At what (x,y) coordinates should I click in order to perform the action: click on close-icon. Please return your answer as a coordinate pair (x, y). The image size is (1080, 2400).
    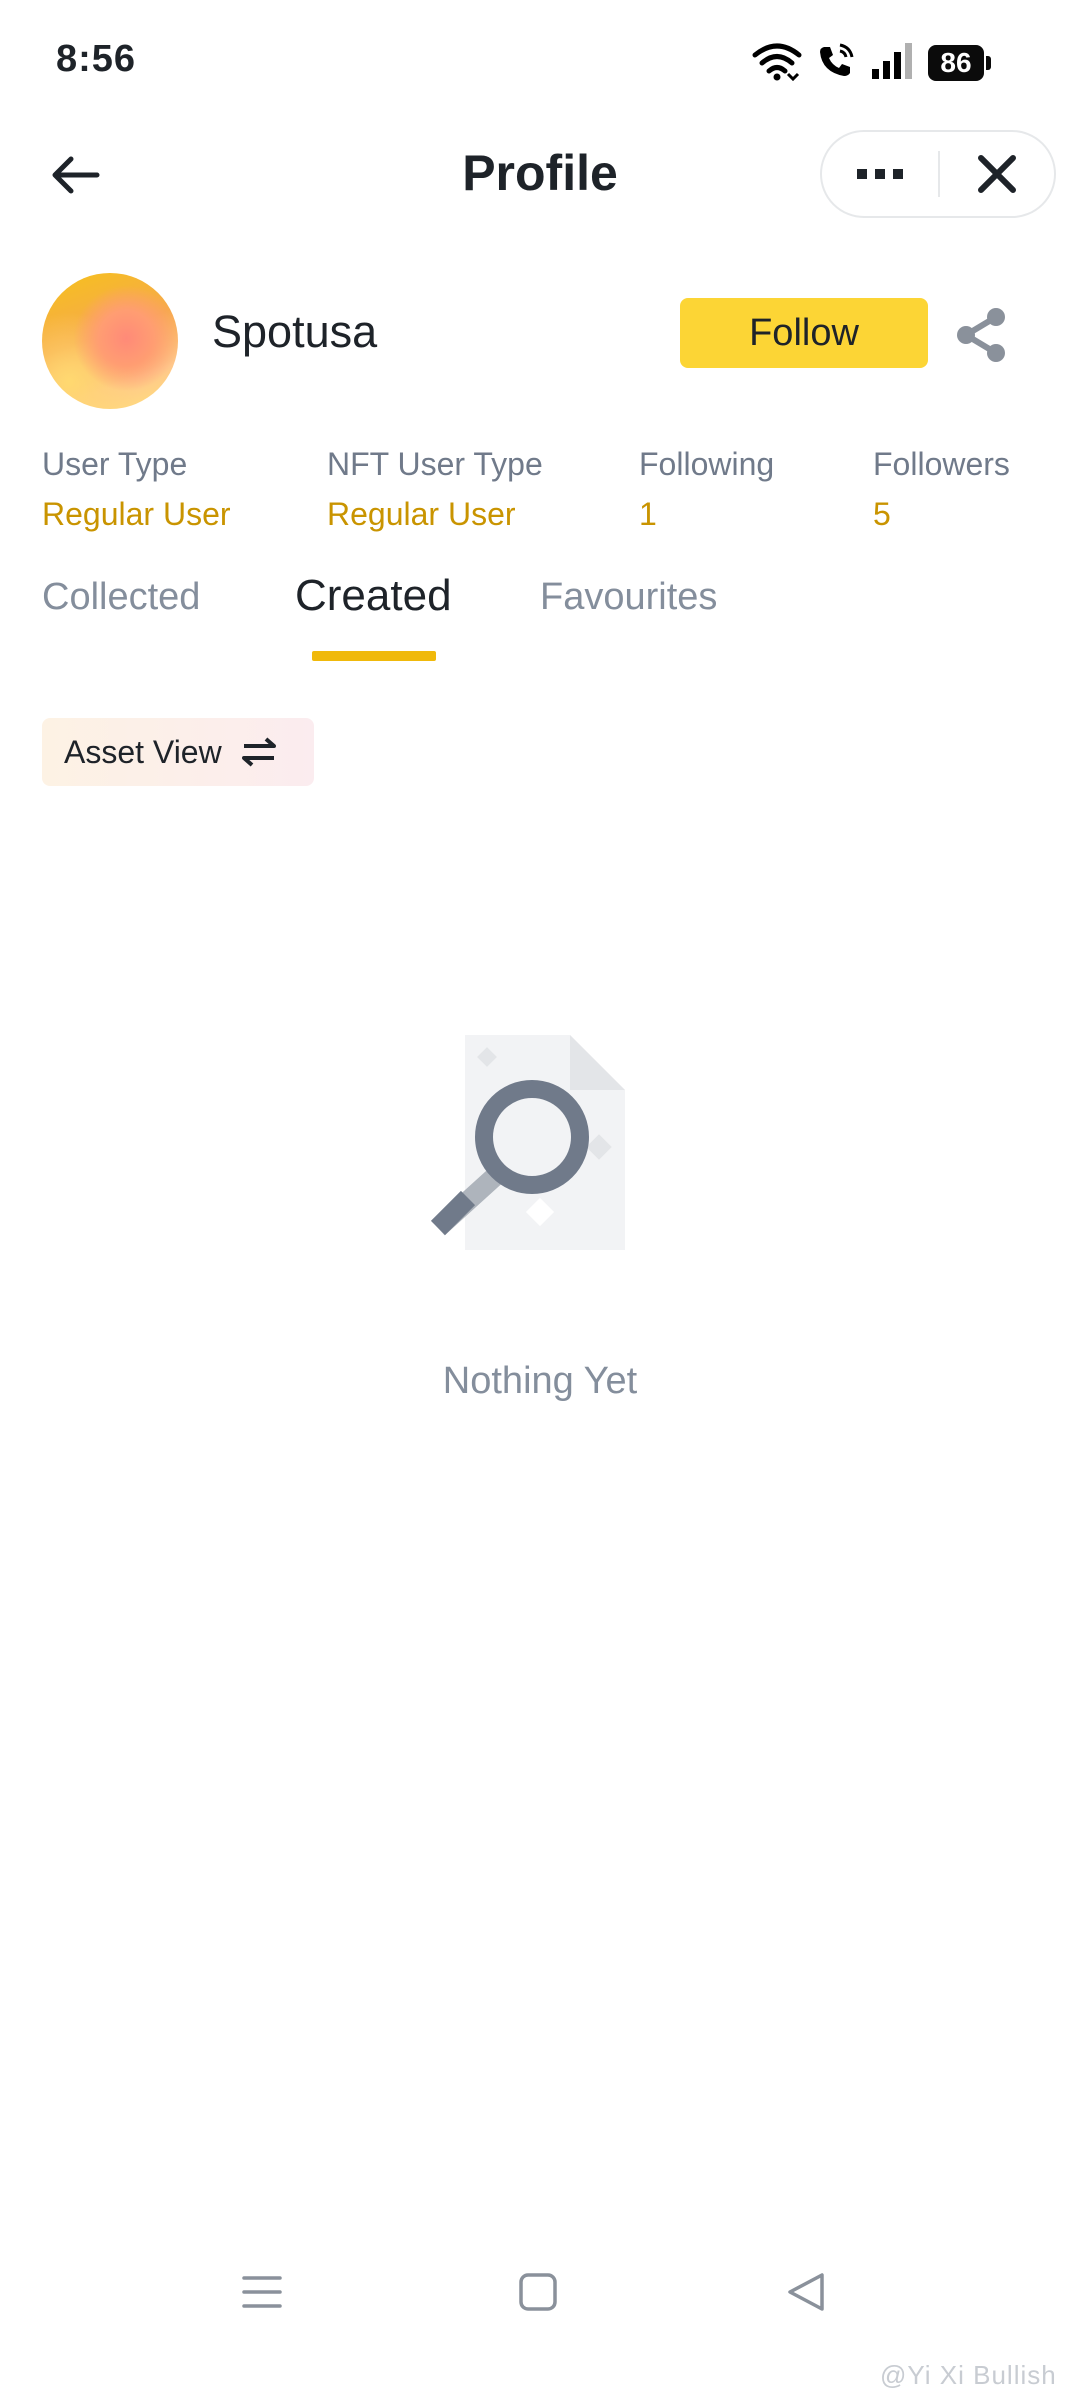
    Looking at the image, I should click on (997, 174).